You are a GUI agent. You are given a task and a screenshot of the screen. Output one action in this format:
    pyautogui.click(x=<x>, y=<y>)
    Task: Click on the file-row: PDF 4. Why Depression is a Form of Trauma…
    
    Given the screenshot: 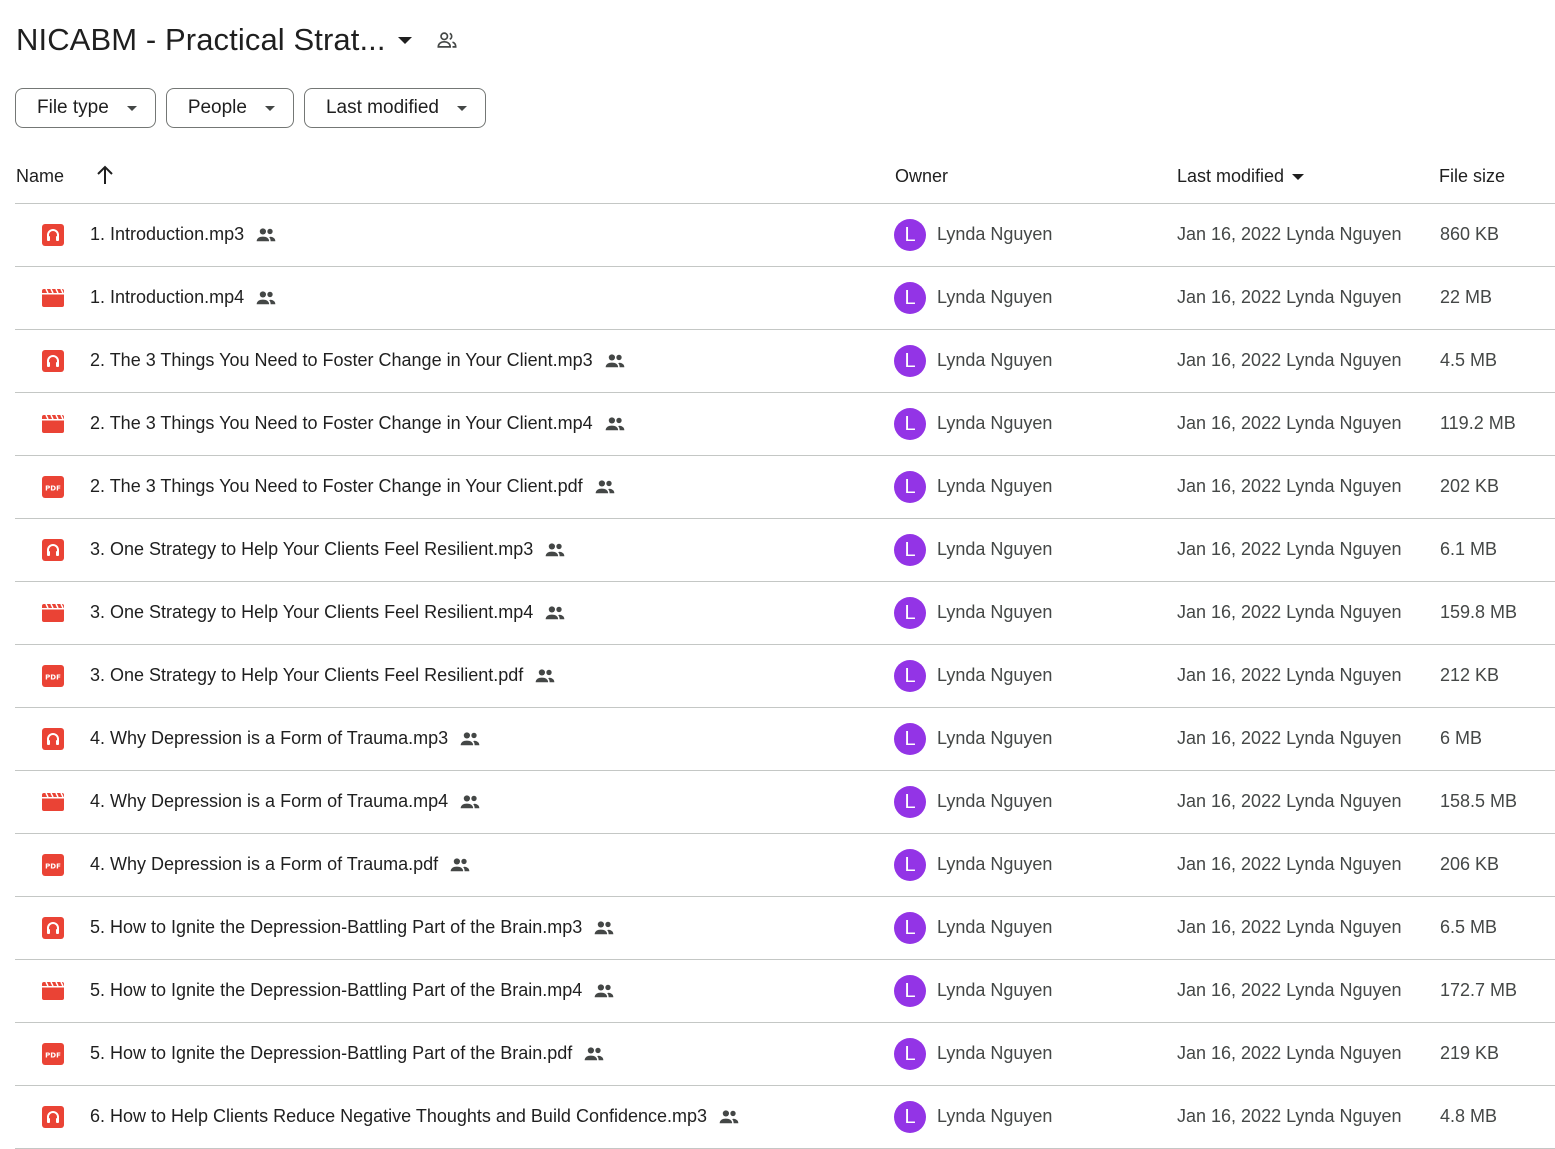 What is the action you would take?
    pyautogui.click(x=785, y=865)
    